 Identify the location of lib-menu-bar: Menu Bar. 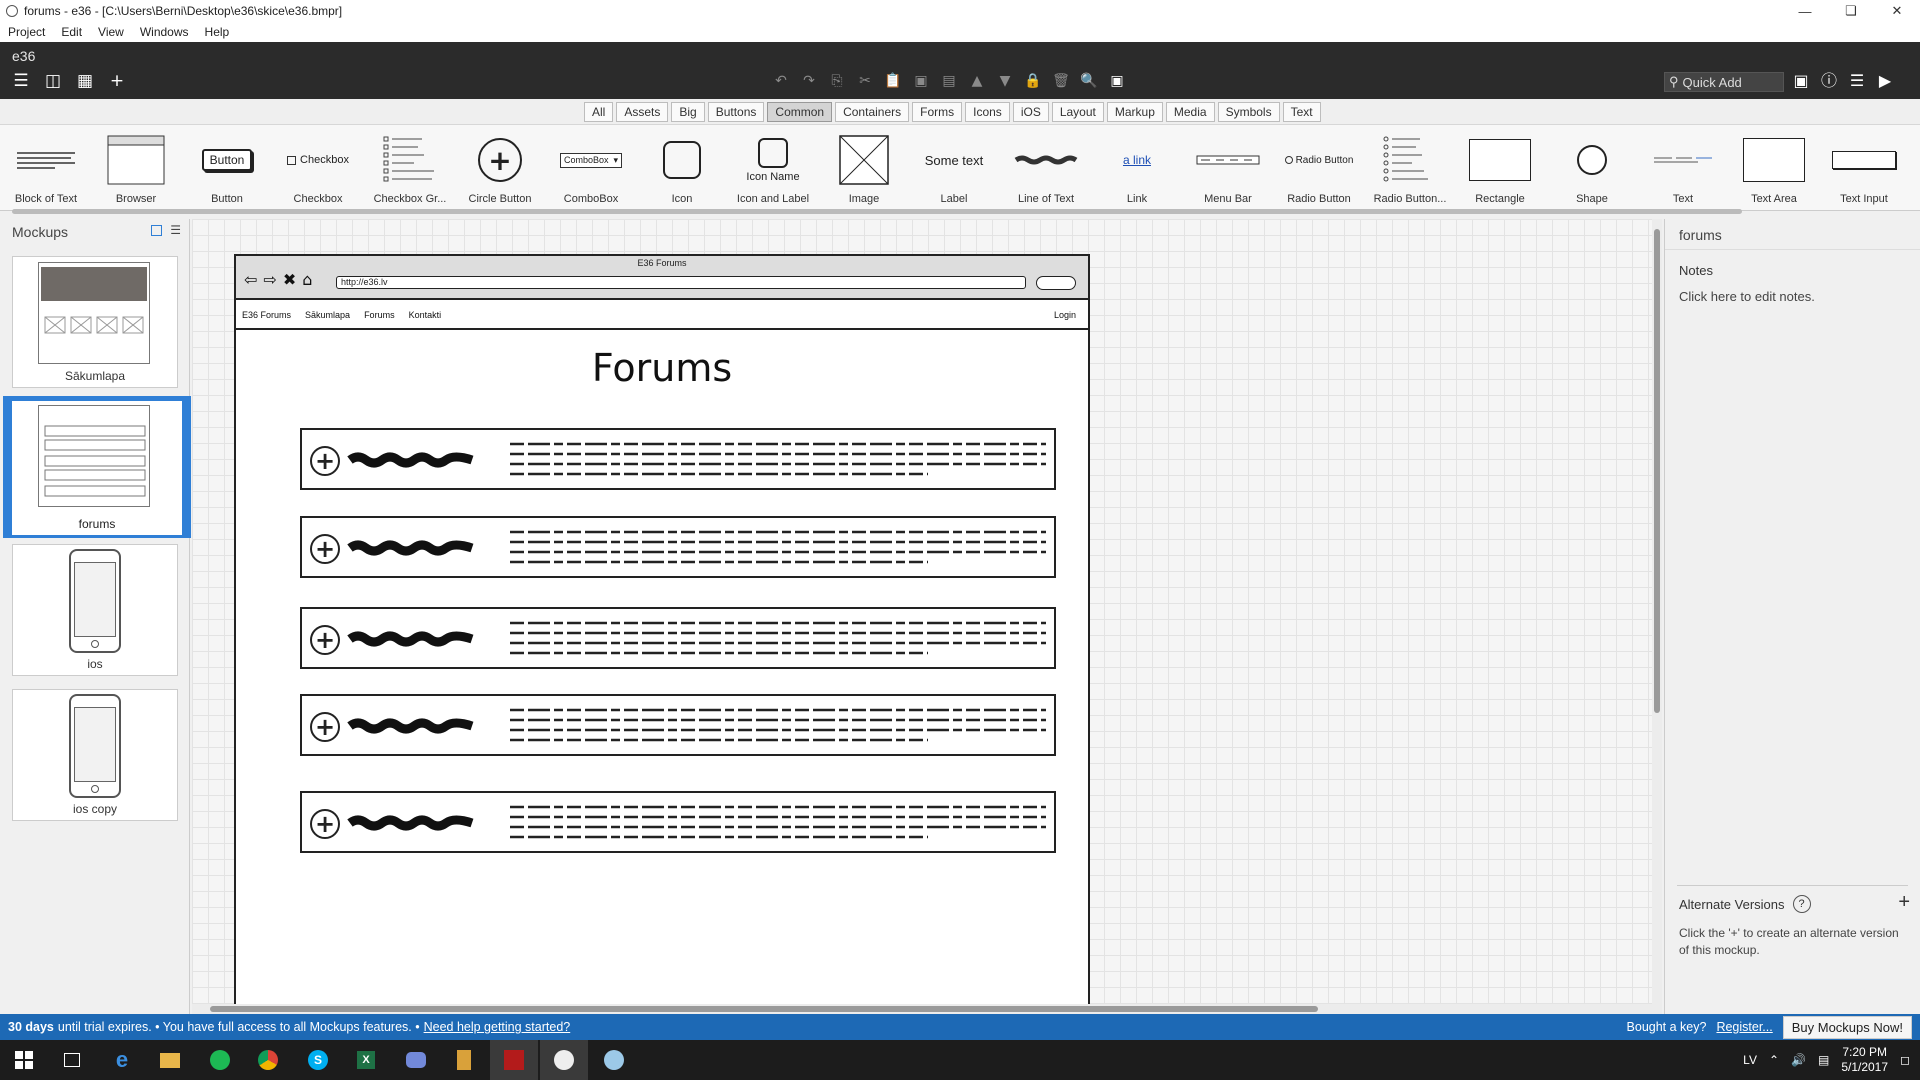
(1228, 168).